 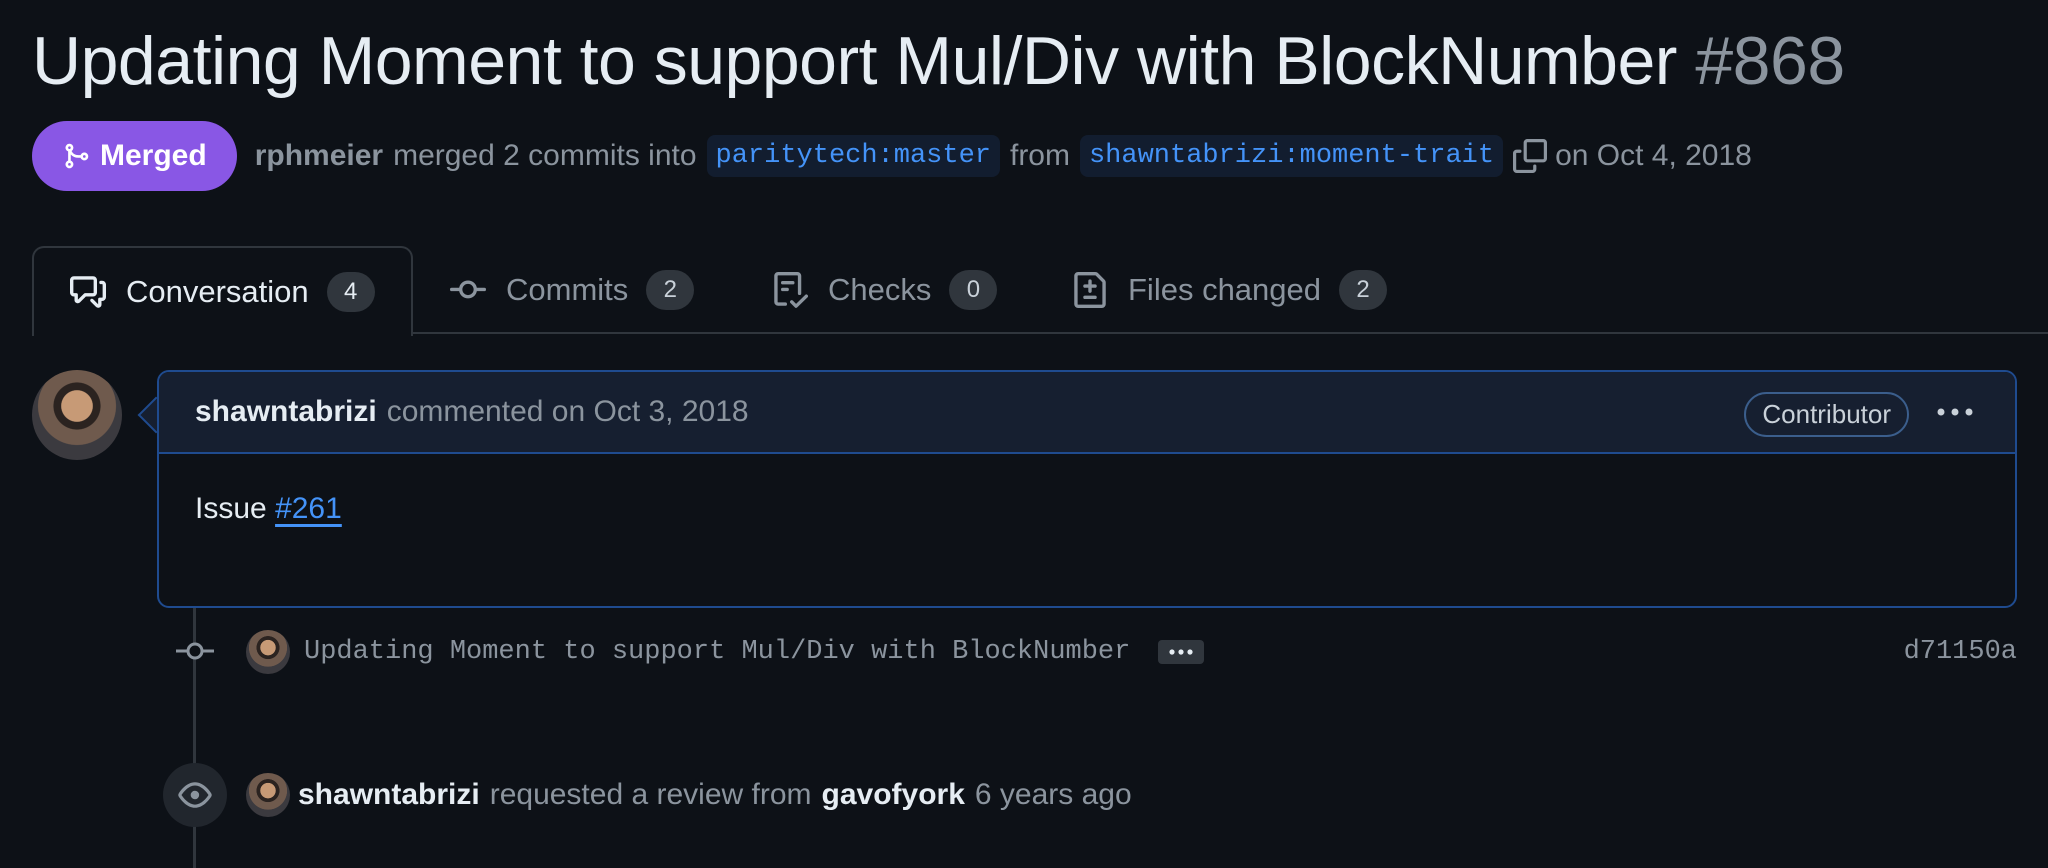 I want to click on tab-checks-count: 0, so click(x=973, y=290).